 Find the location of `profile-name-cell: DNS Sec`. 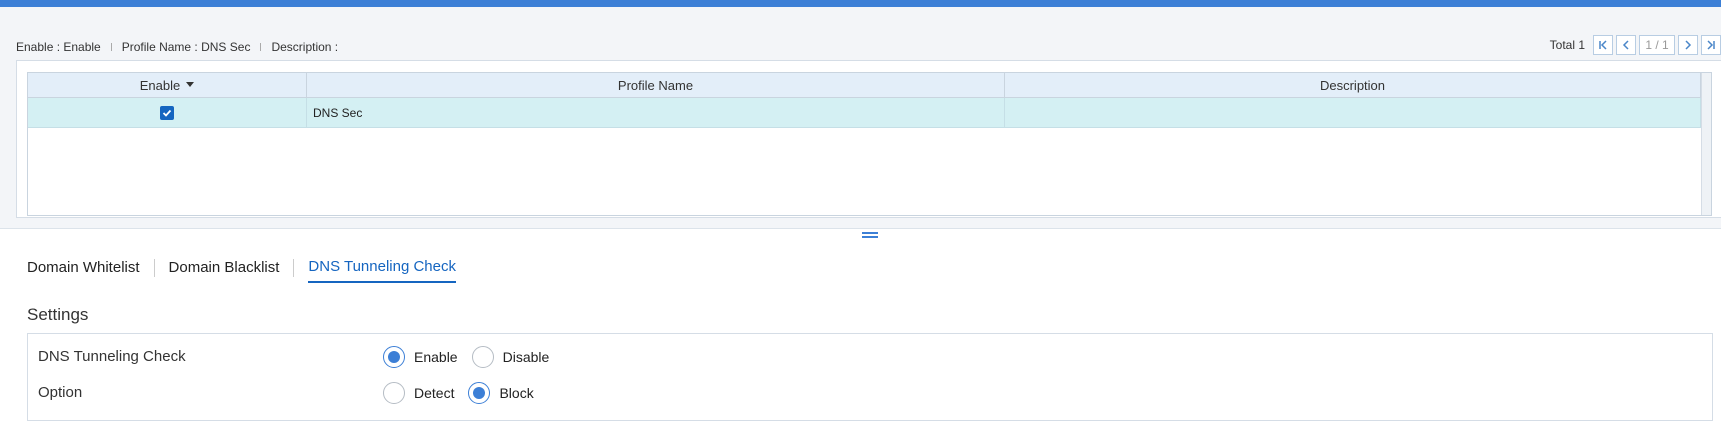

profile-name-cell: DNS Sec is located at coordinates (656, 112).